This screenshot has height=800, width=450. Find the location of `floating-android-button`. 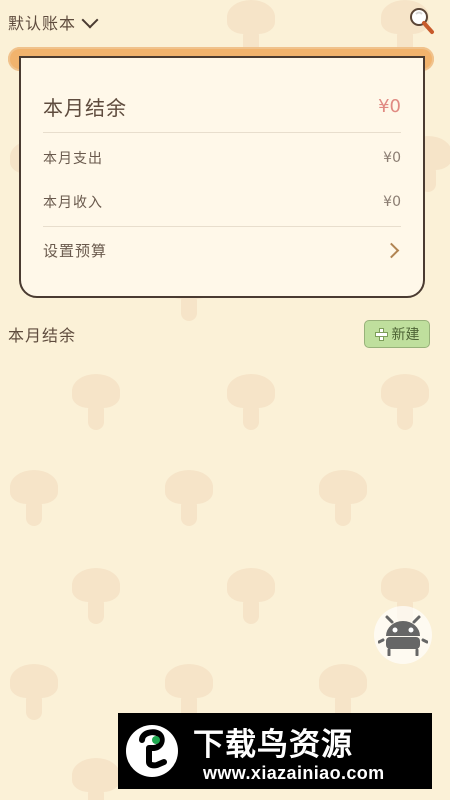

floating-android-button is located at coordinates (403, 635).